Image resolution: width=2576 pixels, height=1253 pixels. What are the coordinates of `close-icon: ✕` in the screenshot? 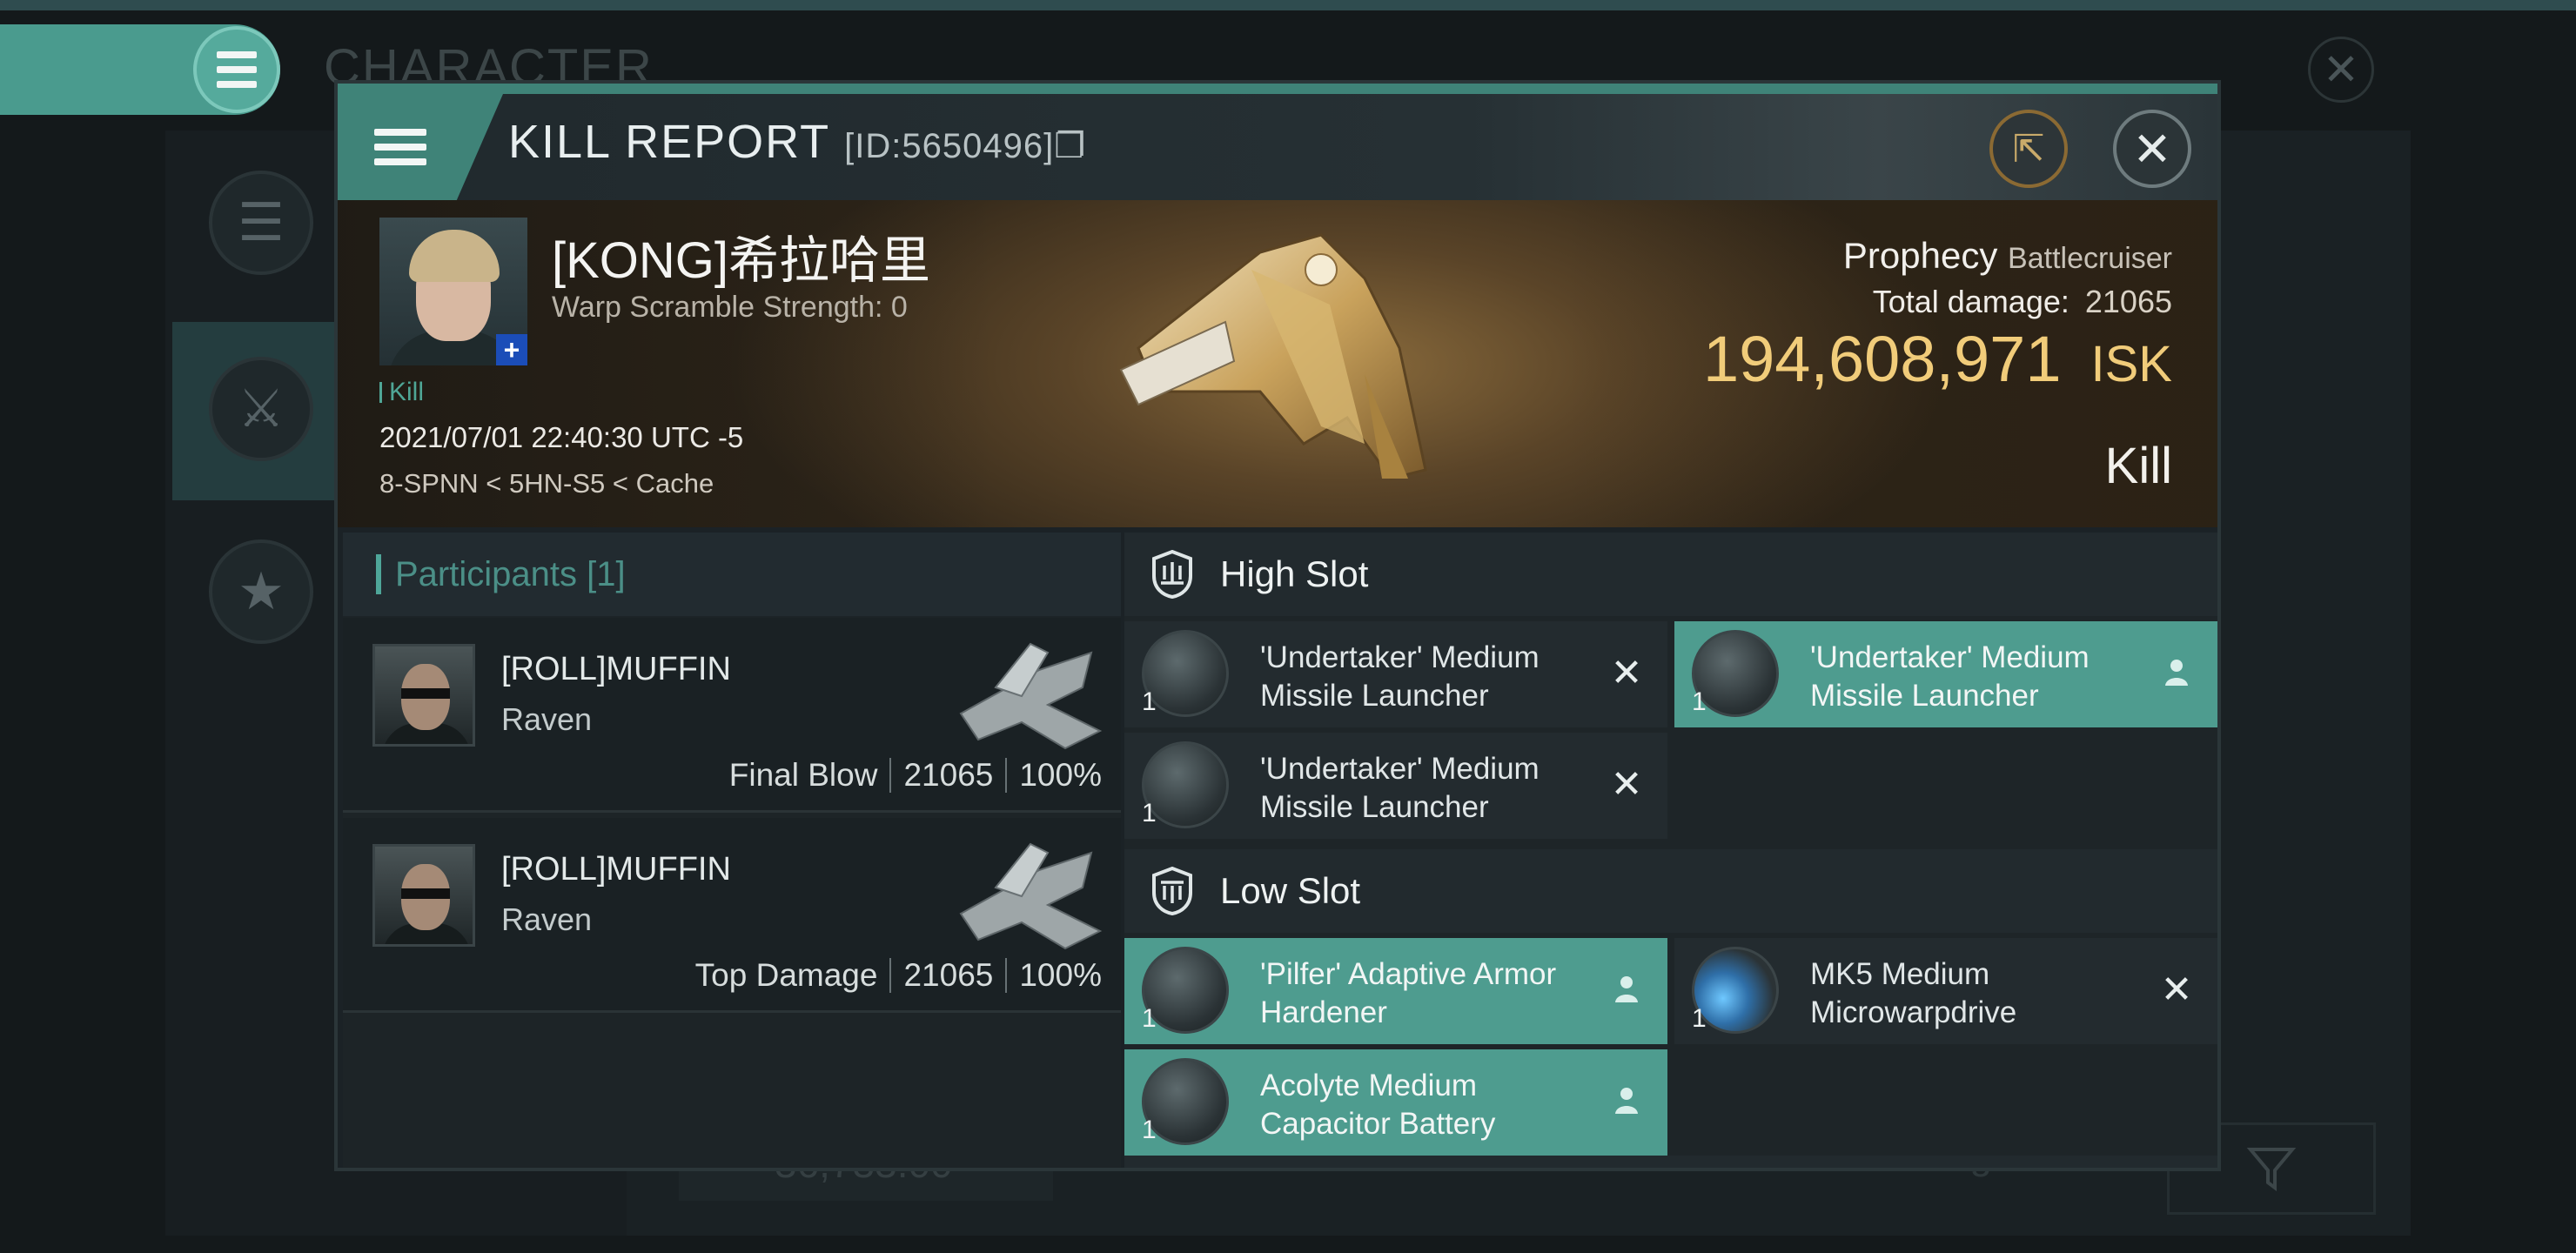 It's located at (2152, 149).